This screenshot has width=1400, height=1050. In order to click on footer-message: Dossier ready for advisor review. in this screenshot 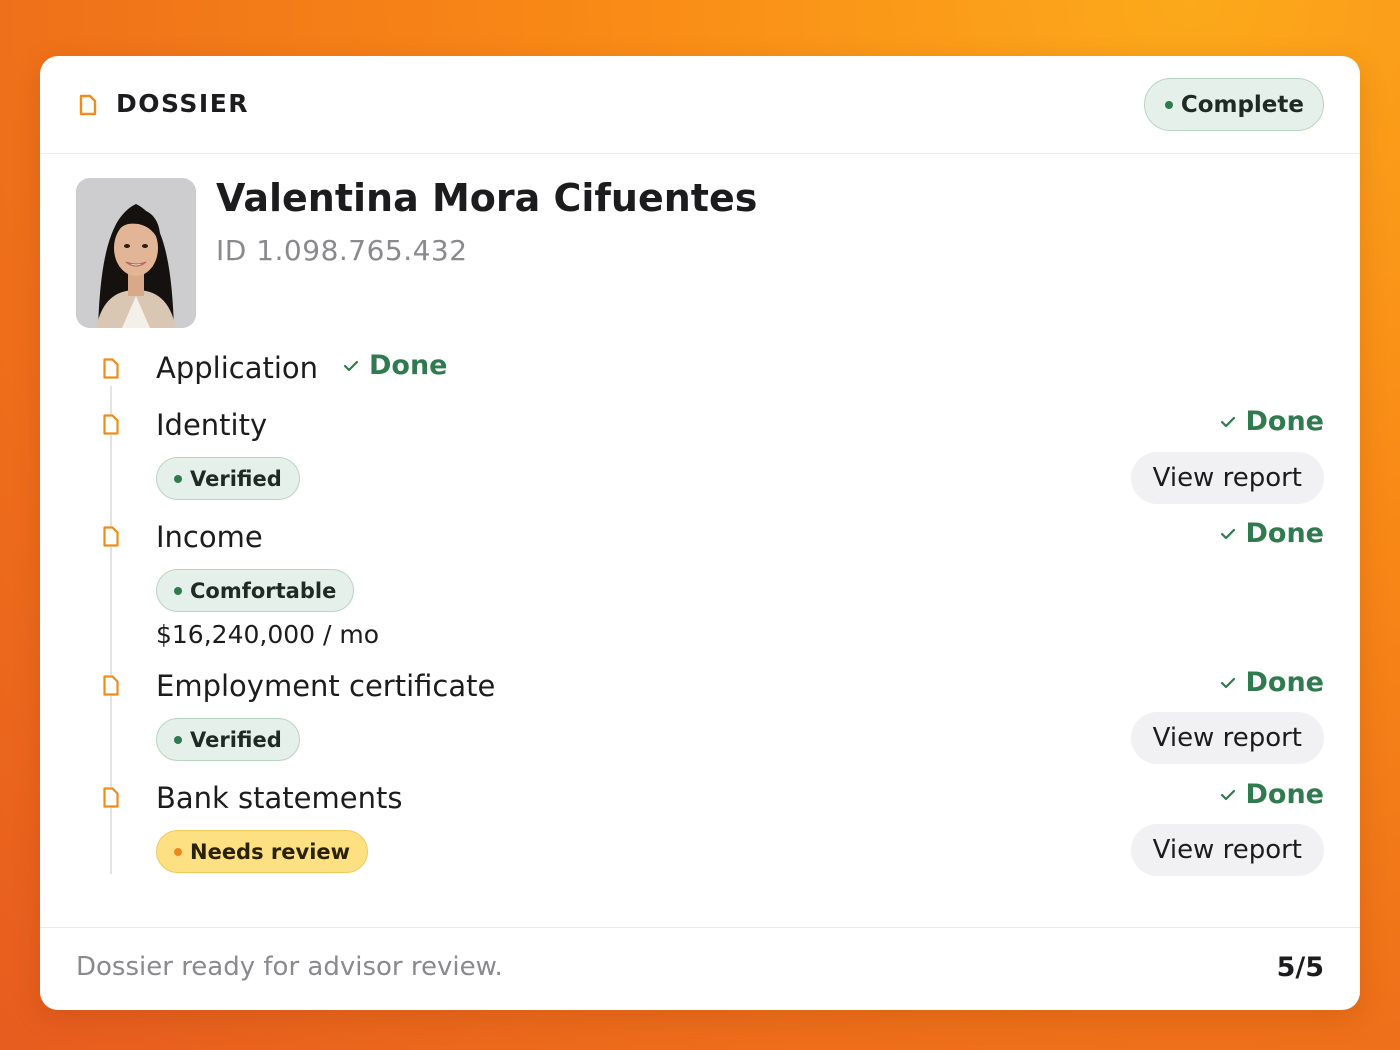, I will do `click(289, 967)`.